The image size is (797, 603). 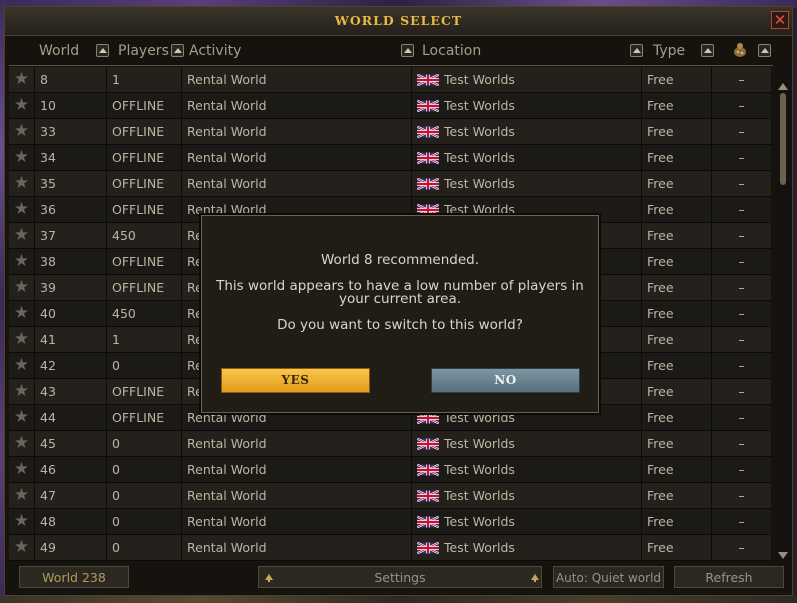 What do you see at coordinates (608, 577) in the screenshot?
I see `auto-quiet-world-button: Auto: Quiet world` at bounding box center [608, 577].